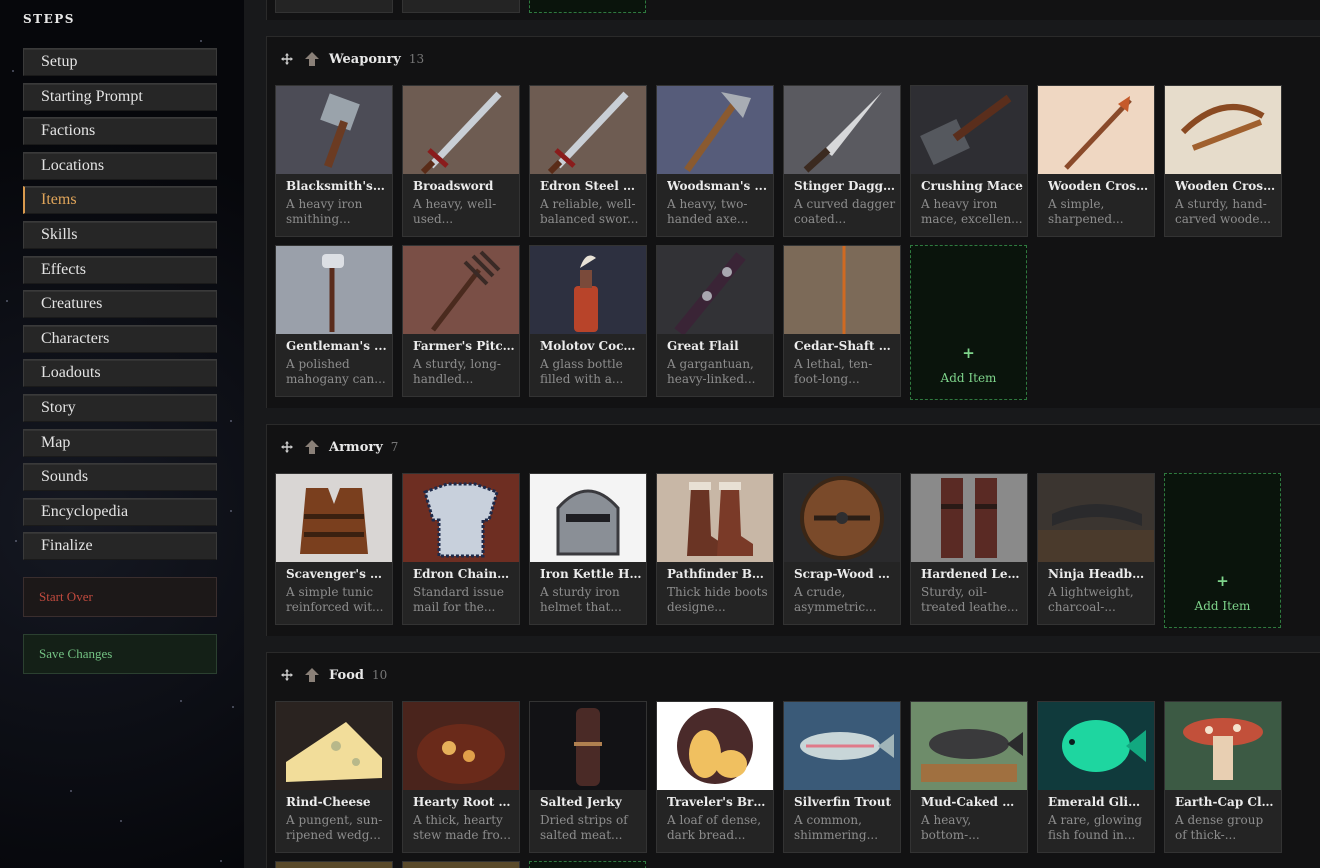  I want to click on item-name: Stinger Dagger, so click(845, 186).